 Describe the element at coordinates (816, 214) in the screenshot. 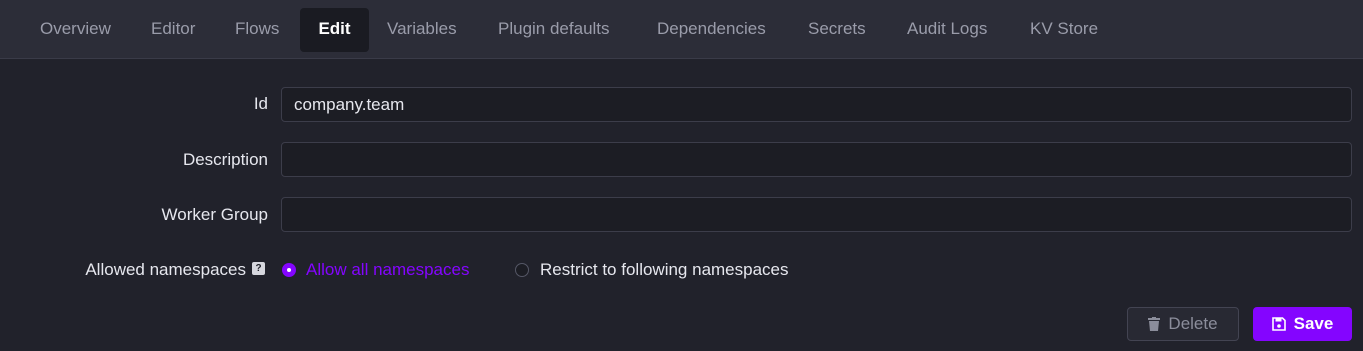

I see `worker-group-field` at that location.